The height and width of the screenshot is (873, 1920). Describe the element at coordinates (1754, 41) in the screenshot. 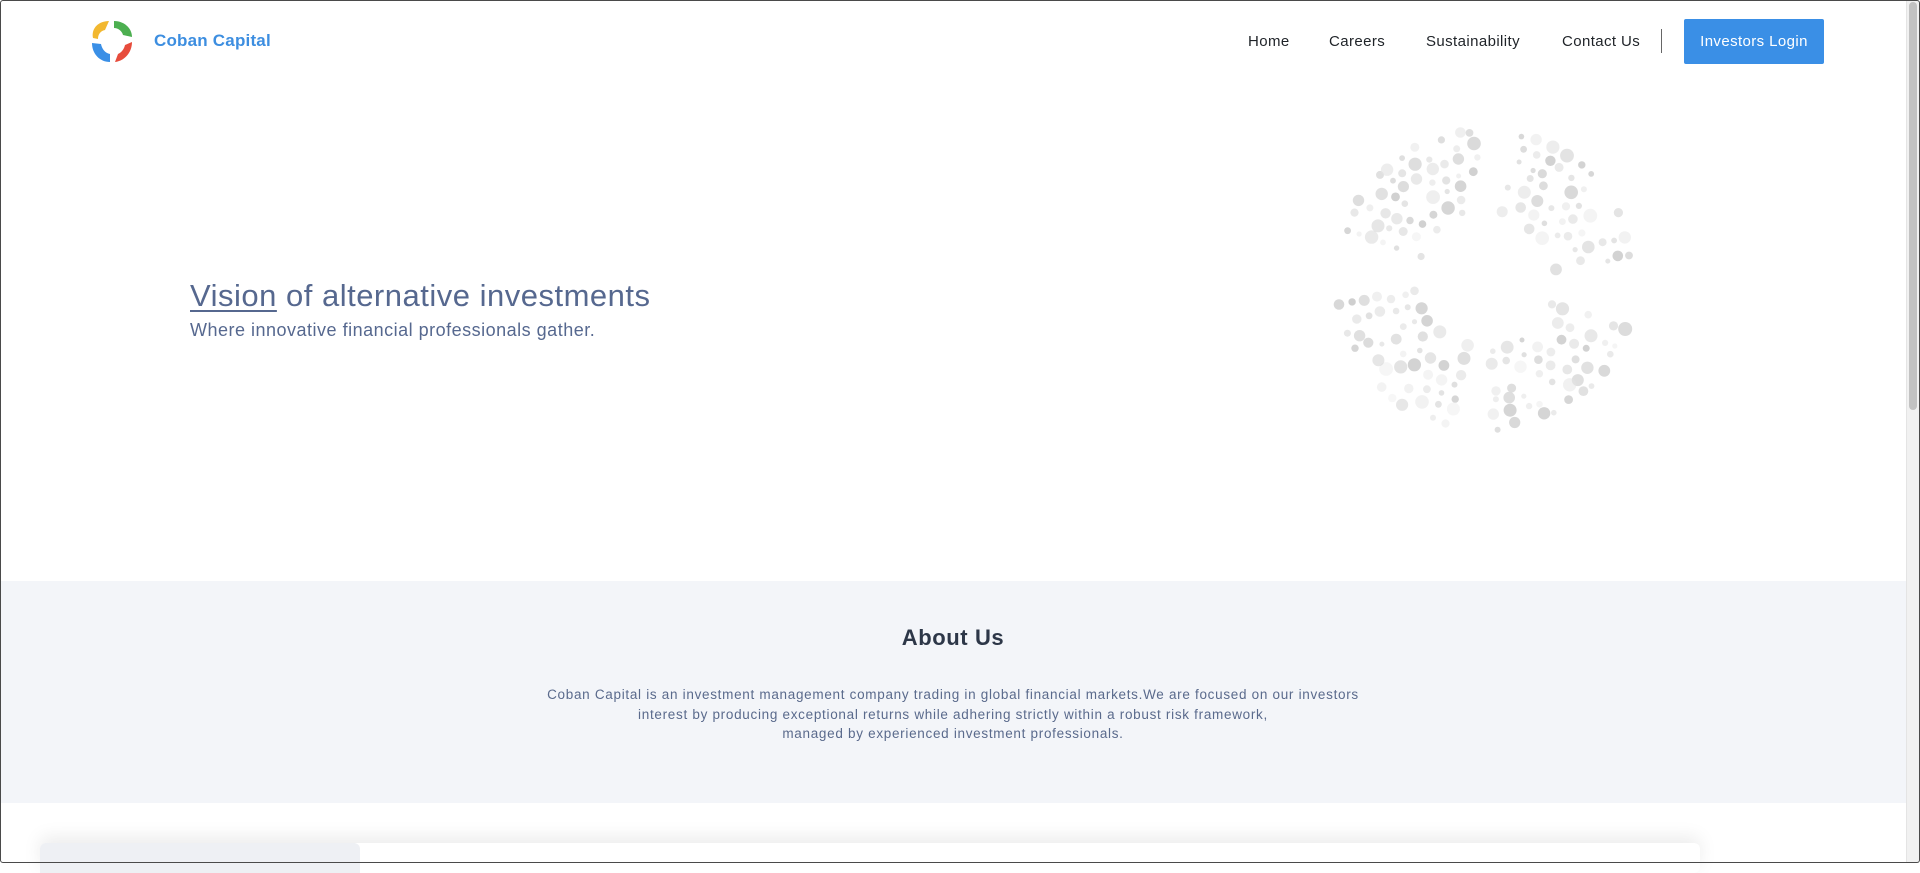

I see `investors-login-button: Investors Login` at that location.